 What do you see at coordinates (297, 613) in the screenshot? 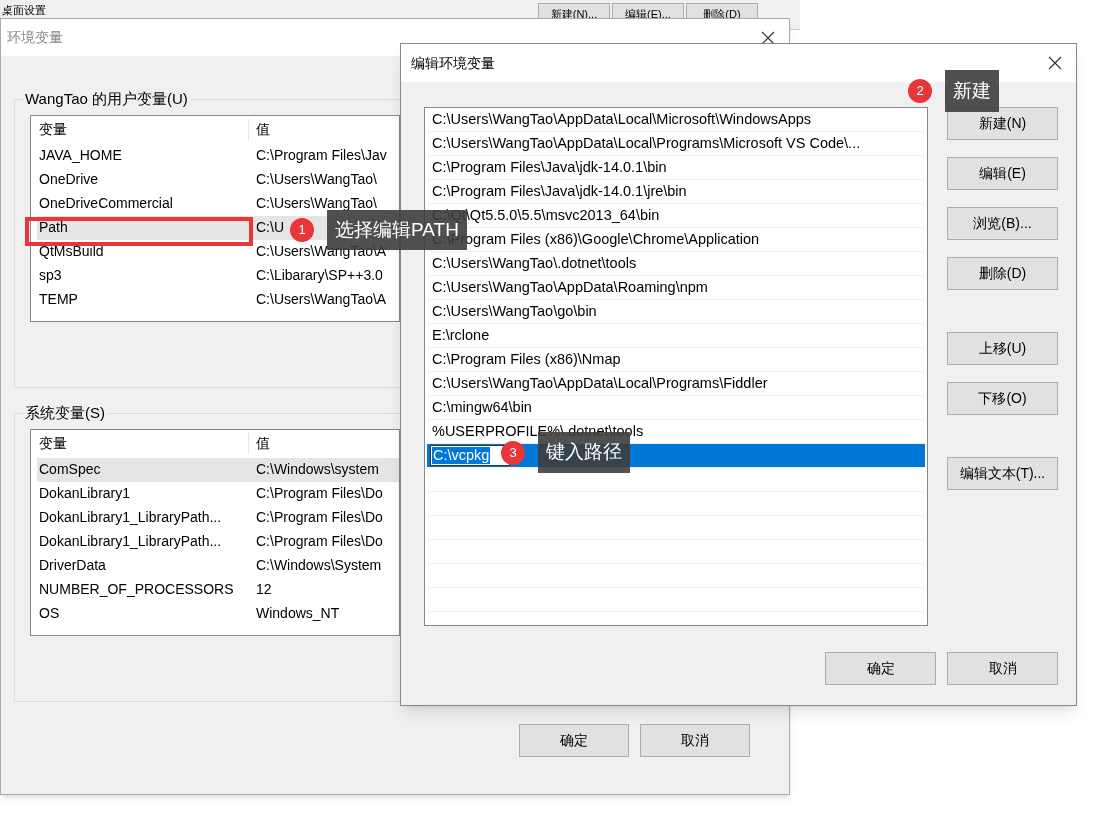
I see `variable-value: Windows_NT` at bounding box center [297, 613].